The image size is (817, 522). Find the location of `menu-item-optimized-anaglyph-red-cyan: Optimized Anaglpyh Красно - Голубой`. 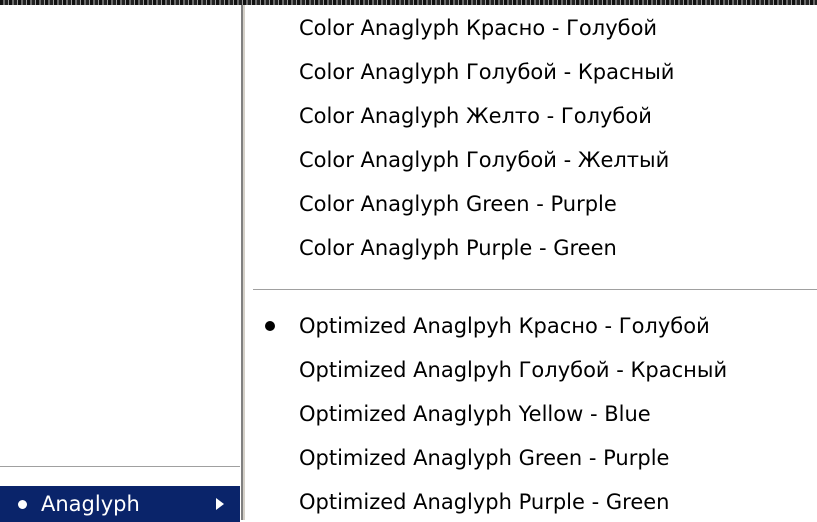

menu-item-optimized-anaglyph-red-cyan: Optimized Anaglpyh Красно - Голубой is located at coordinates (531, 326).